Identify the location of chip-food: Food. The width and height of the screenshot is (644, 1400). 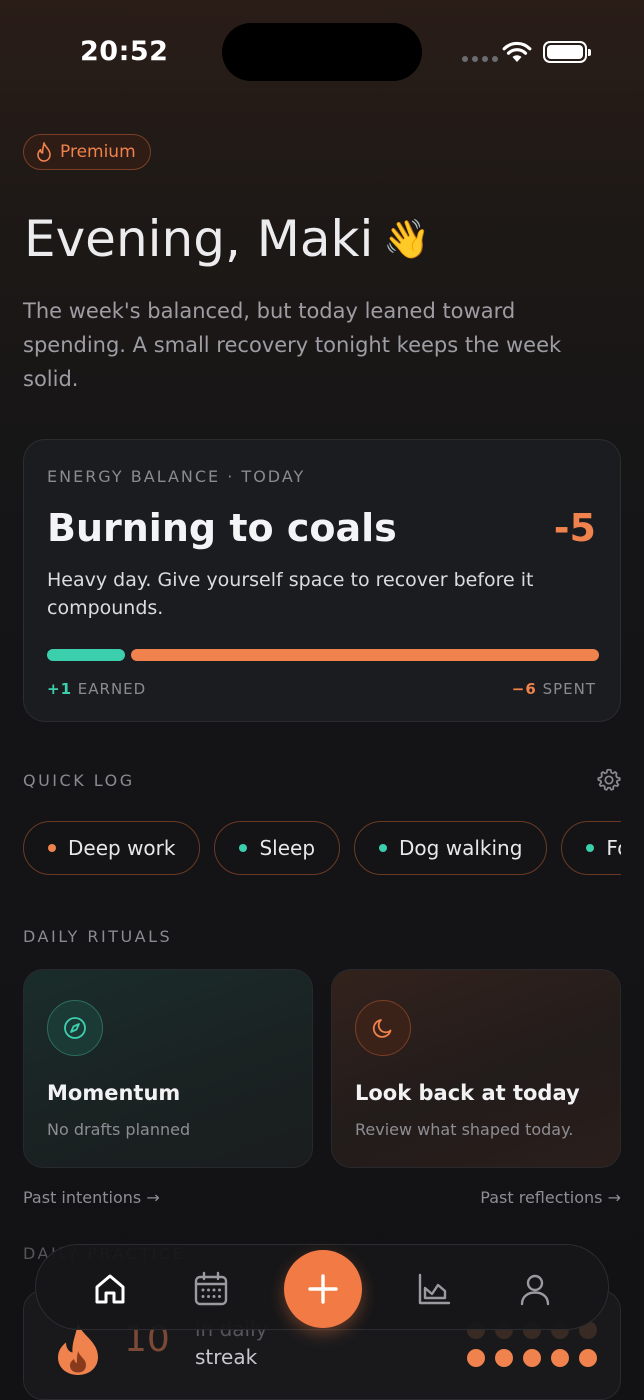
(591, 848).